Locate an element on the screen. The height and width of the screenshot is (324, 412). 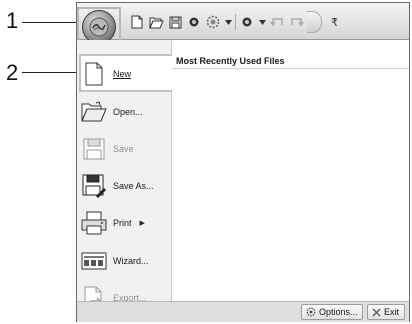
menu-item-new: New is located at coordinates (125, 74).